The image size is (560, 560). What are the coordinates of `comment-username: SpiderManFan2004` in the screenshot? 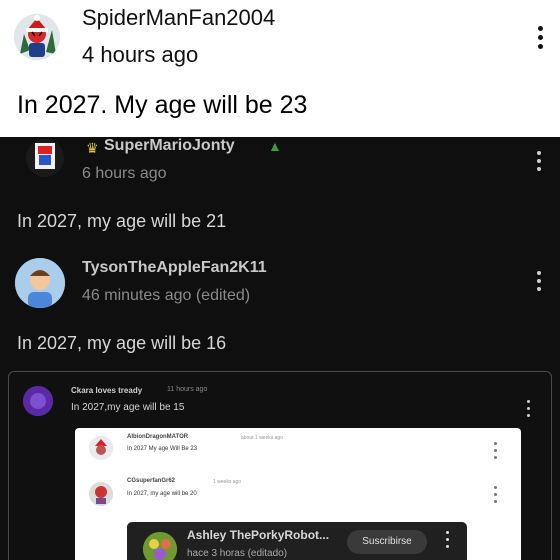 It's located at (178, 18).